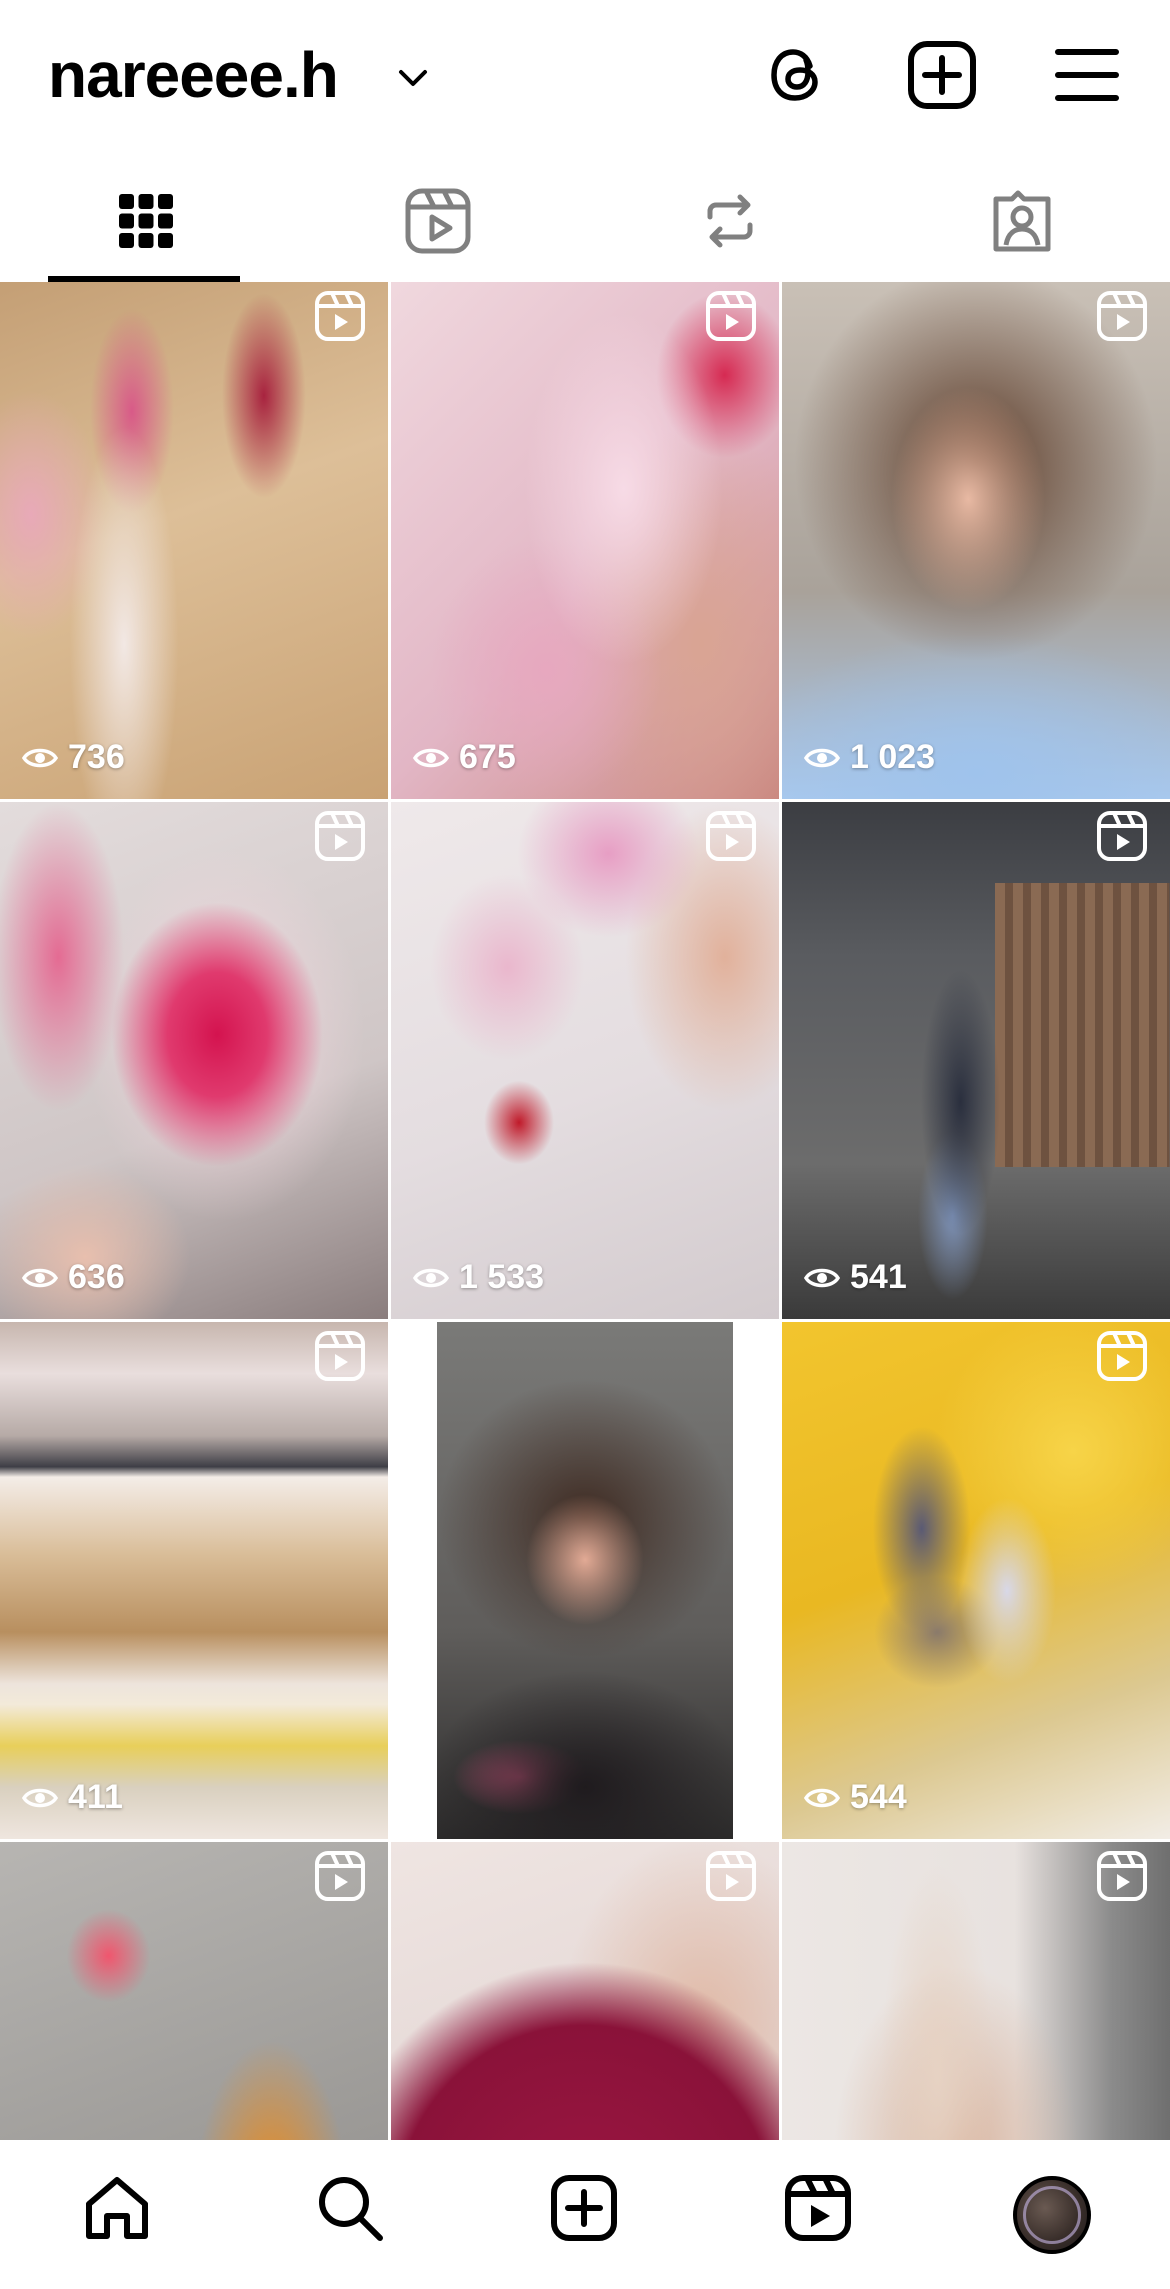 The width and height of the screenshot is (1170, 2289). Describe the element at coordinates (976, 540) in the screenshot. I see `grid-post: 1 023` at that location.